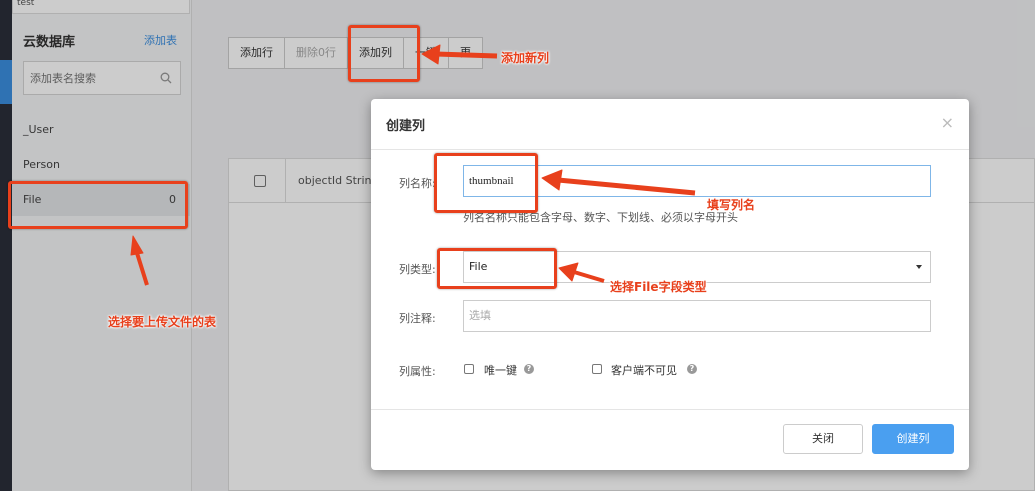 This screenshot has height=491, width=1035. Describe the element at coordinates (384, 53) in the screenshot. I see `highlight-add-column` at that location.